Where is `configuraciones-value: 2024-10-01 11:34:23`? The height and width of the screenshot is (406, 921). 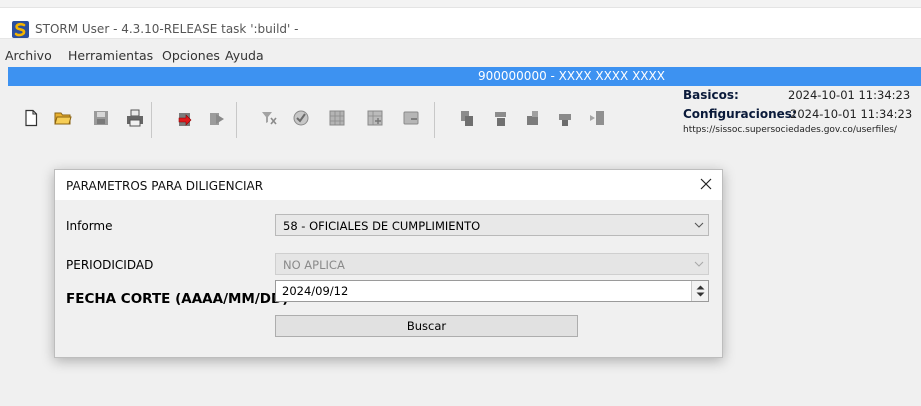
configuraciones-value: 2024-10-01 11:34:23 is located at coordinates (851, 114).